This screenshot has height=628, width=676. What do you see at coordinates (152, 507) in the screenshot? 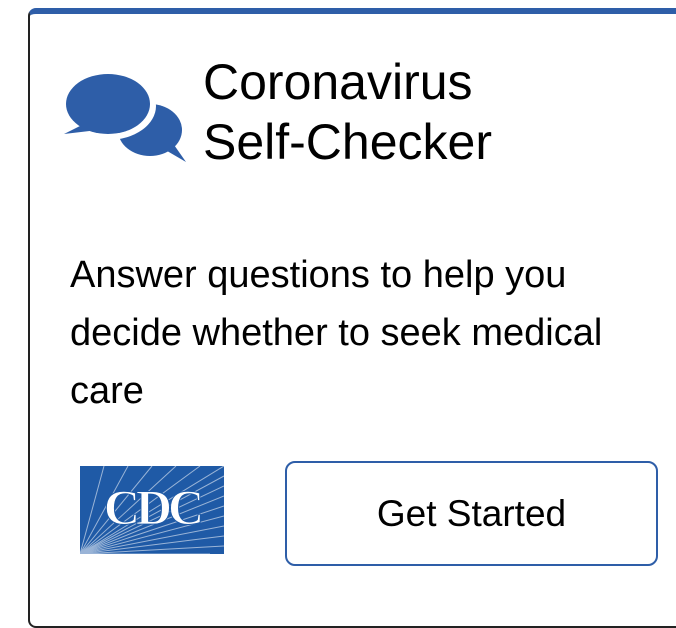
I see `cdc-logo-text: CDC` at bounding box center [152, 507].